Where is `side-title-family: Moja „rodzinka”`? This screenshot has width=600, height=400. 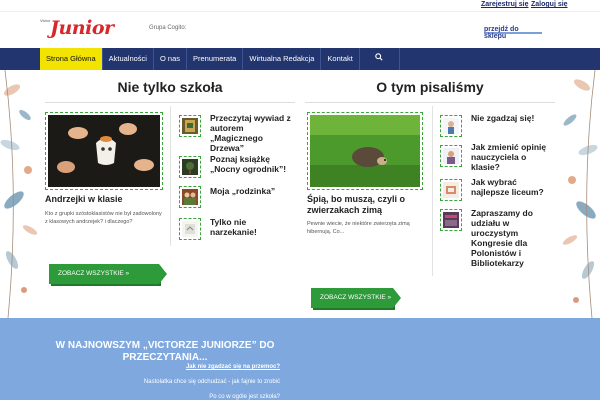 side-title-family: Moja „rodzinka” is located at coordinates (252, 191).